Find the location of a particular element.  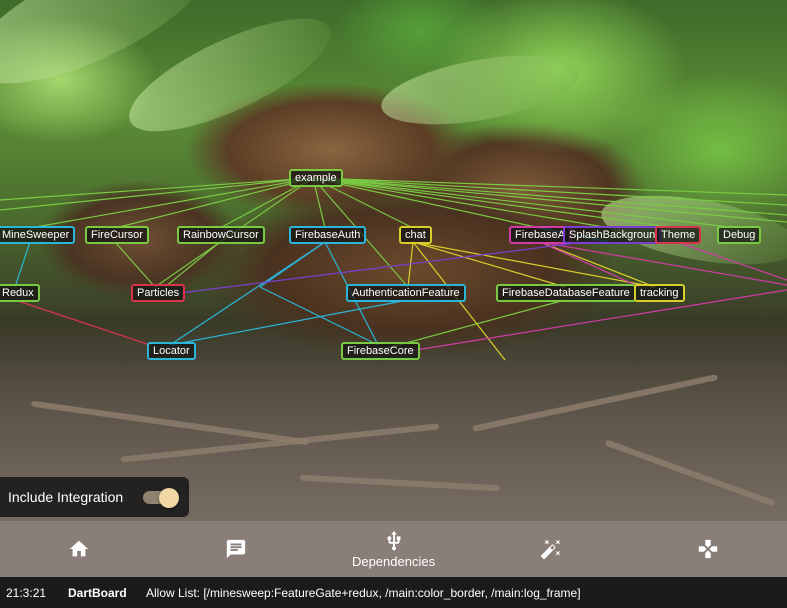

home-icon is located at coordinates (78, 548).